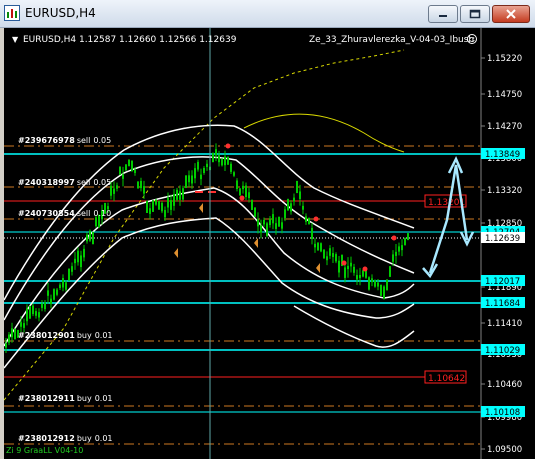 The image size is (535, 459). I want to click on price-badge-text: 1.11684, so click(502, 304).